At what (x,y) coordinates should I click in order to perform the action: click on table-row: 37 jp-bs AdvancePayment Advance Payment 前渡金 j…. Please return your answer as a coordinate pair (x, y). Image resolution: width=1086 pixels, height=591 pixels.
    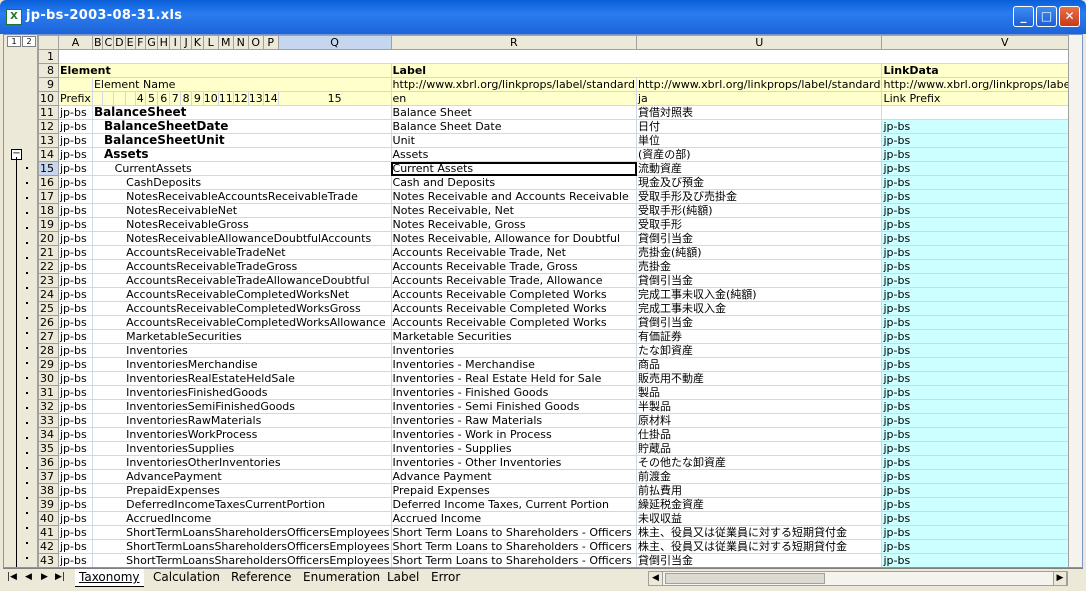
    Looking at the image, I should click on (560, 476).